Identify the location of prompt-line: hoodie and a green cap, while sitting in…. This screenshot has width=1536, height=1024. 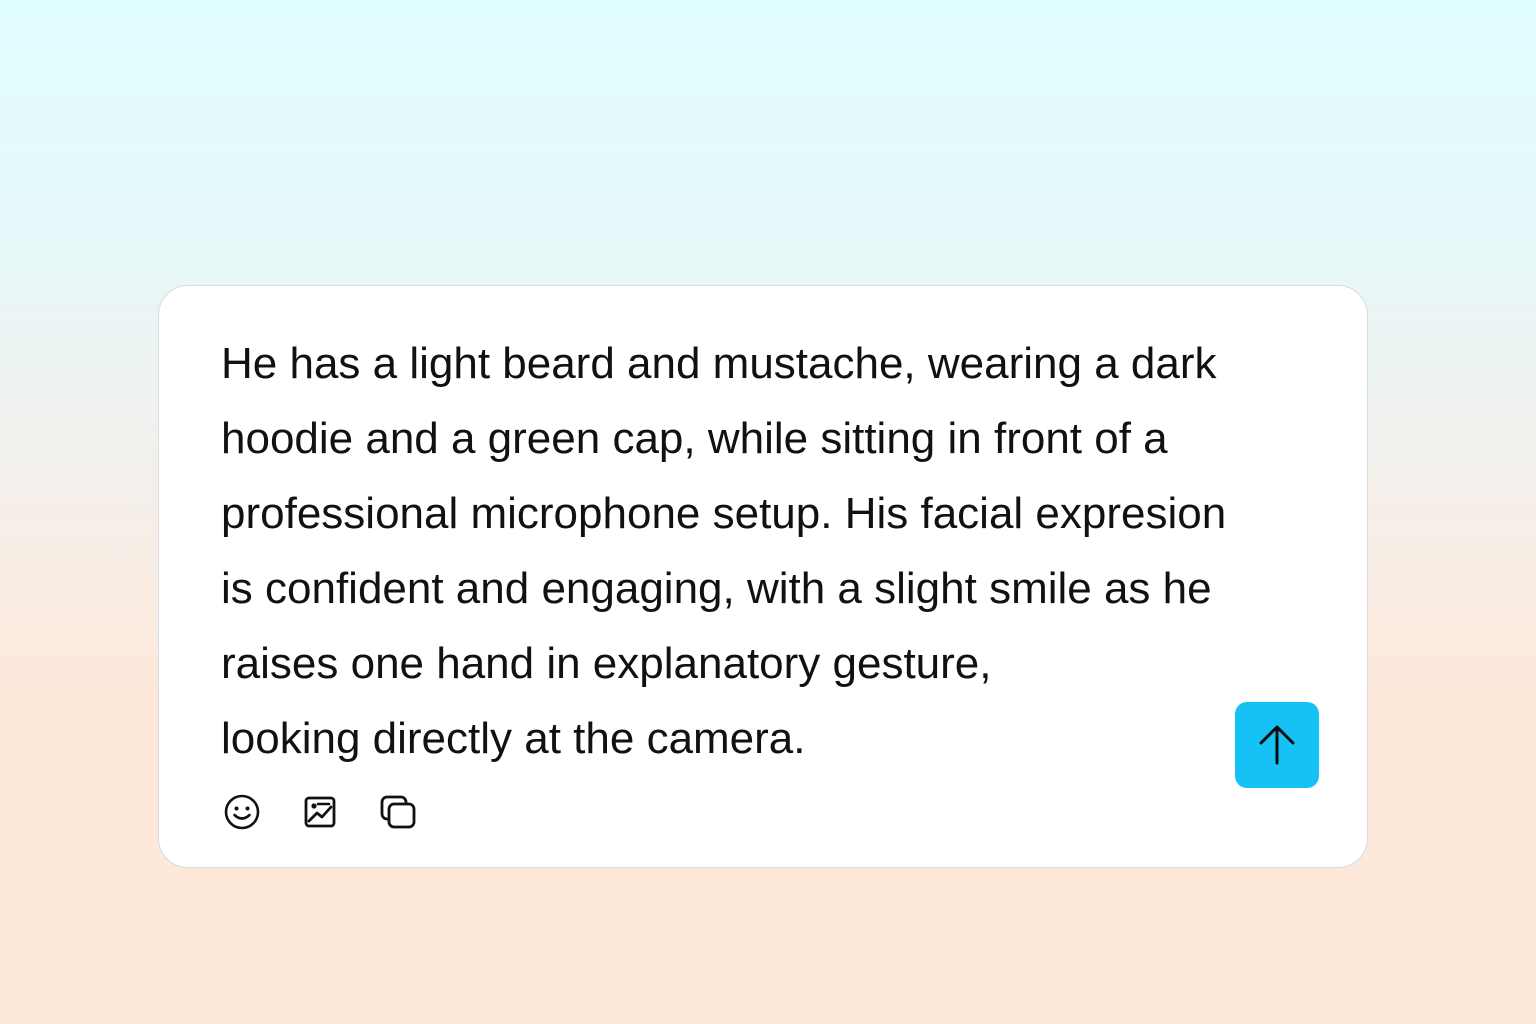
(694, 438).